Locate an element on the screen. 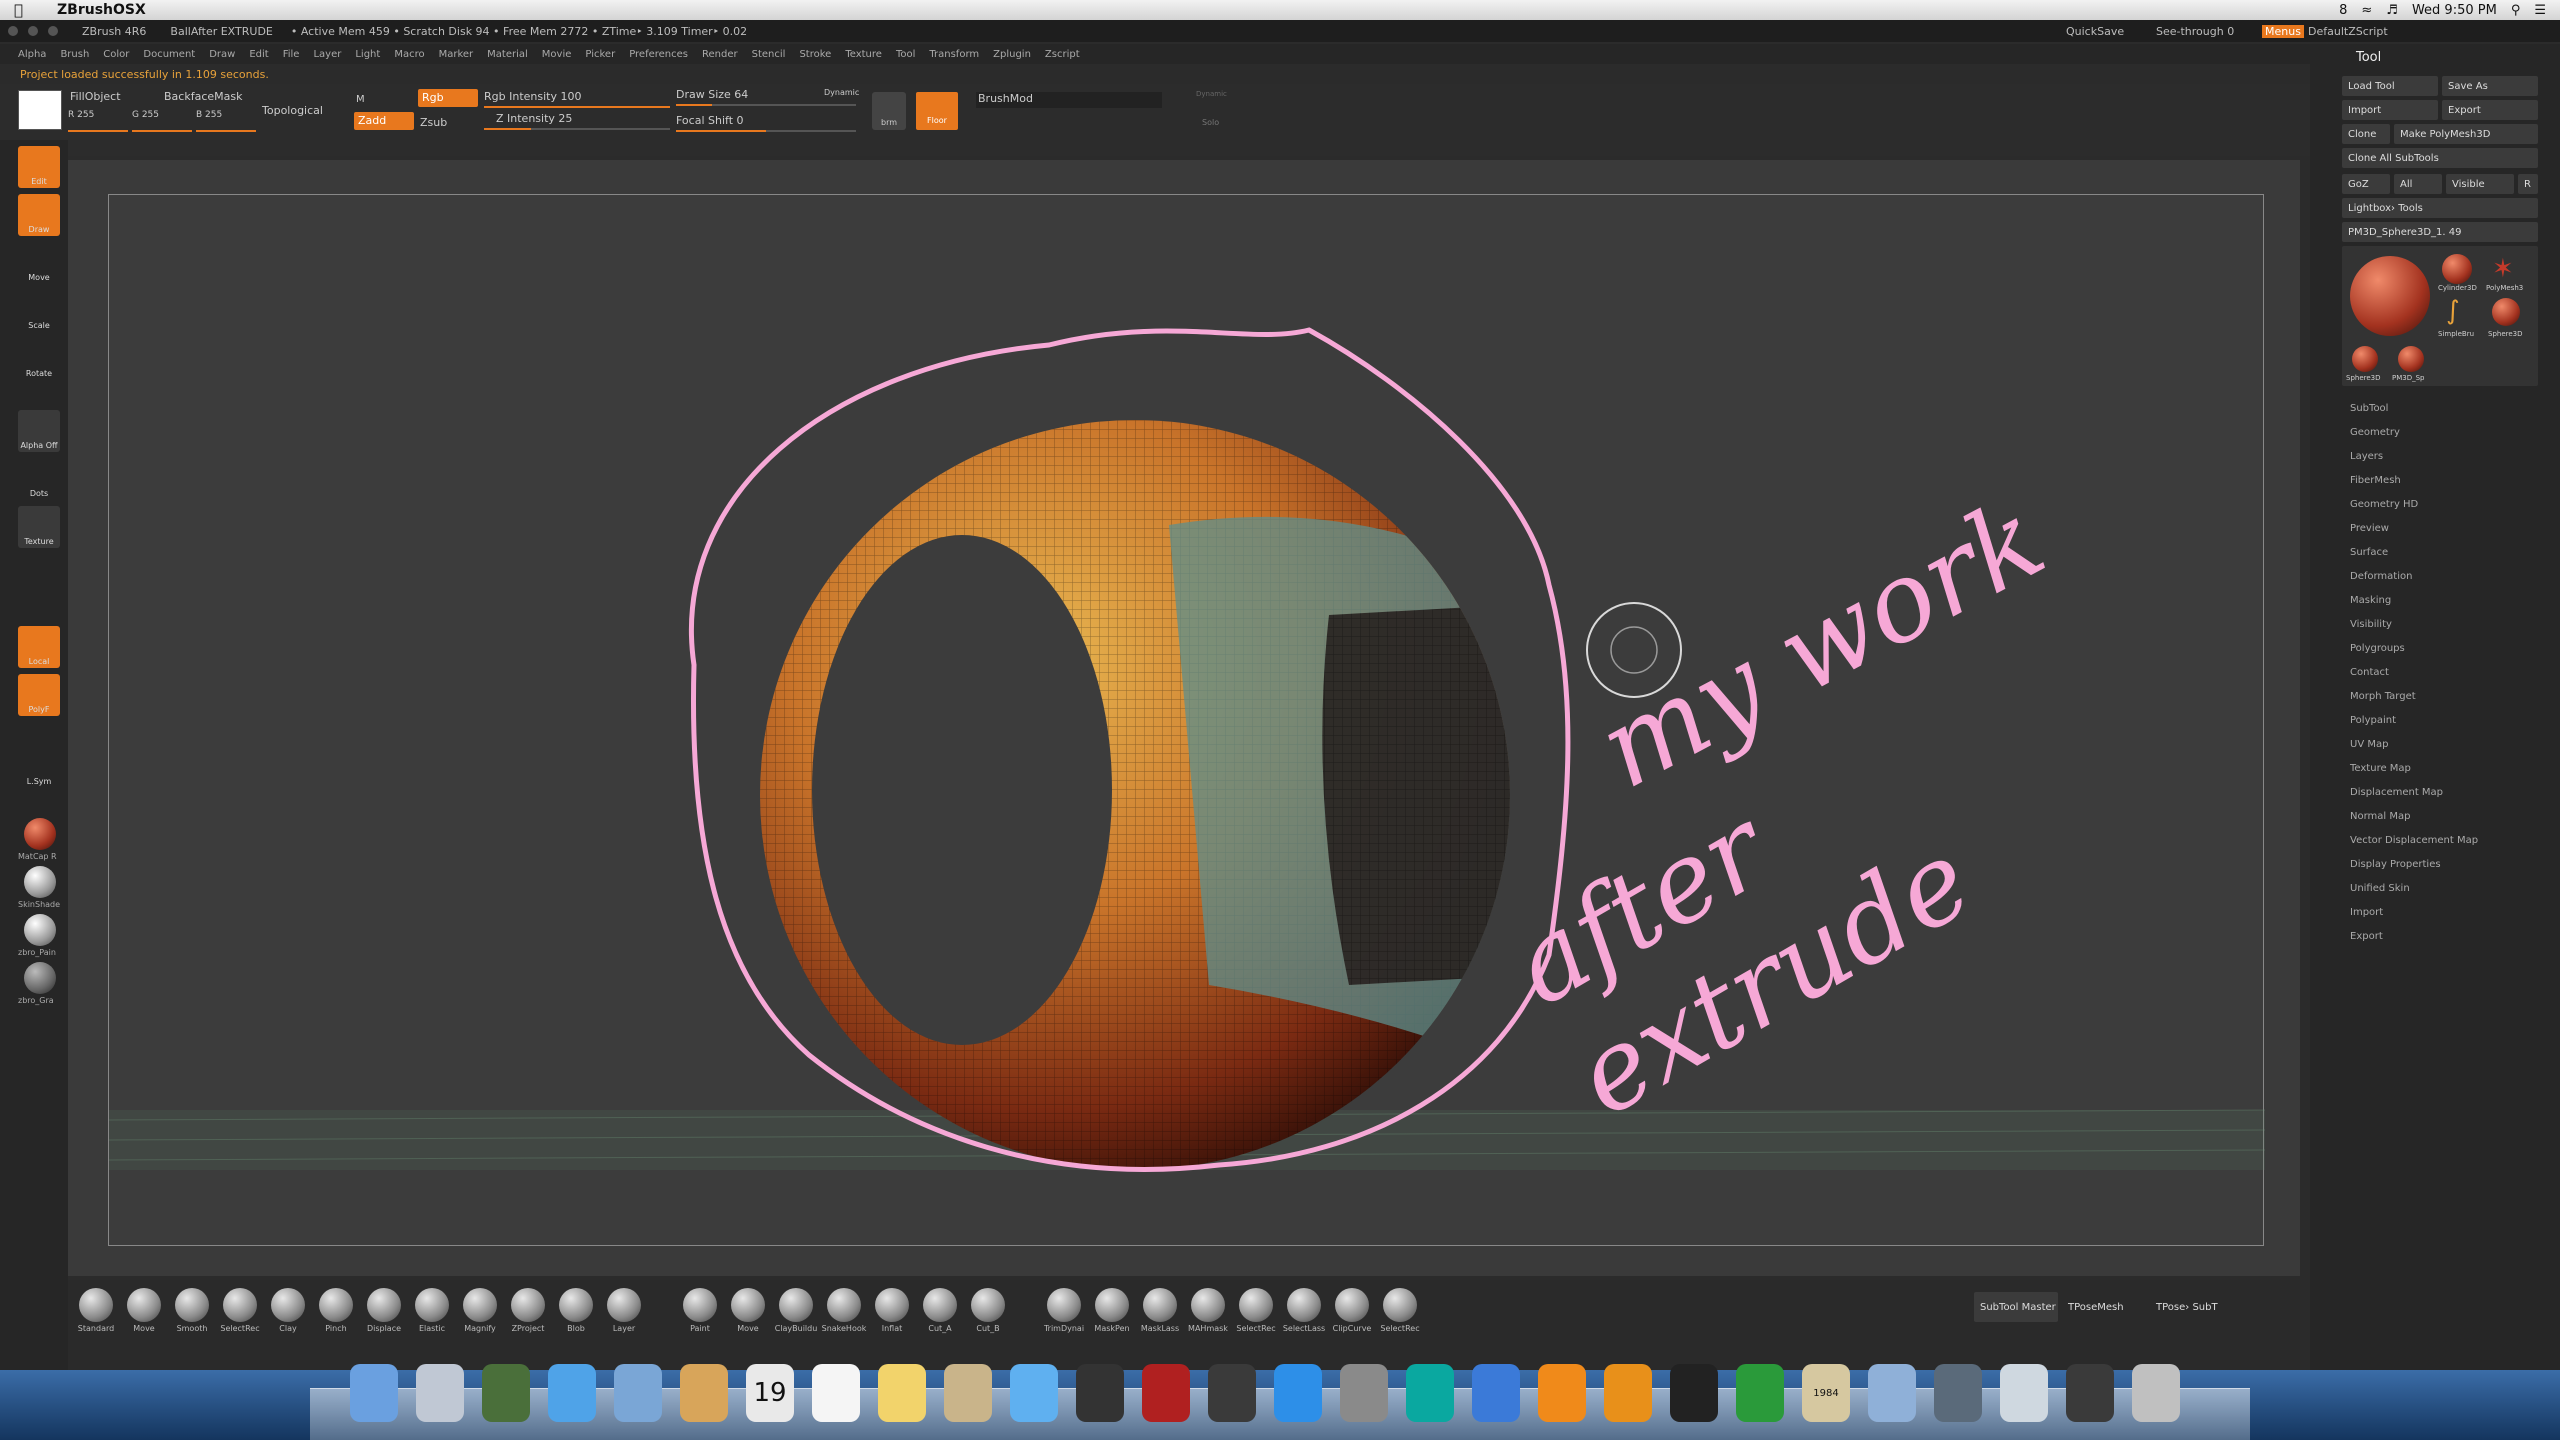 This screenshot has height=1440, width=2560. folder-icon is located at coordinates (1892, 1393).